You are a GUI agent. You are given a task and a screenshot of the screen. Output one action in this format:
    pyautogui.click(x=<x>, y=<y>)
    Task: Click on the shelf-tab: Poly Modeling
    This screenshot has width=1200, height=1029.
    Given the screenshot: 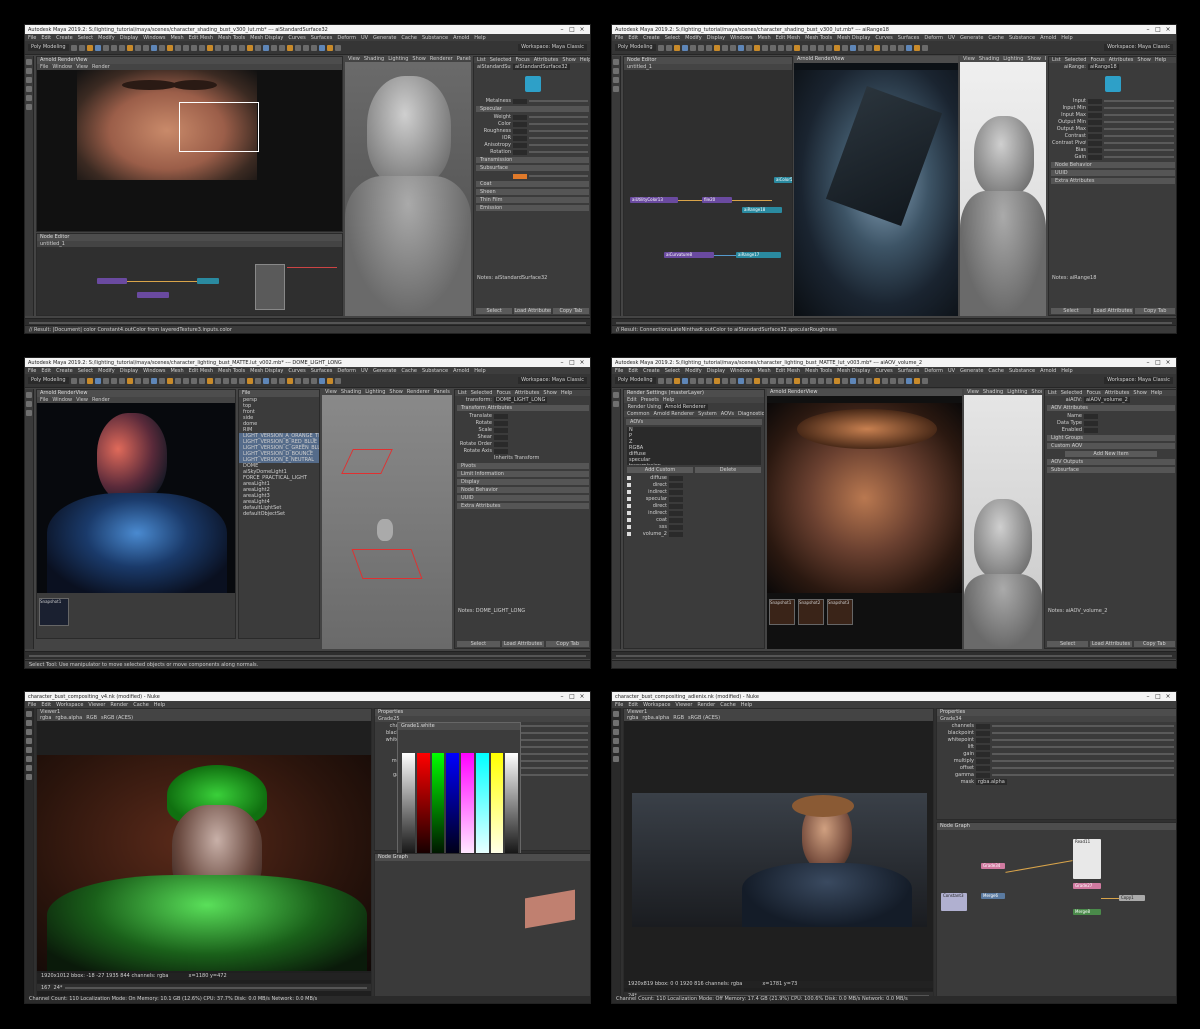 What is the action you would take?
    pyautogui.click(x=48, y=47)
    